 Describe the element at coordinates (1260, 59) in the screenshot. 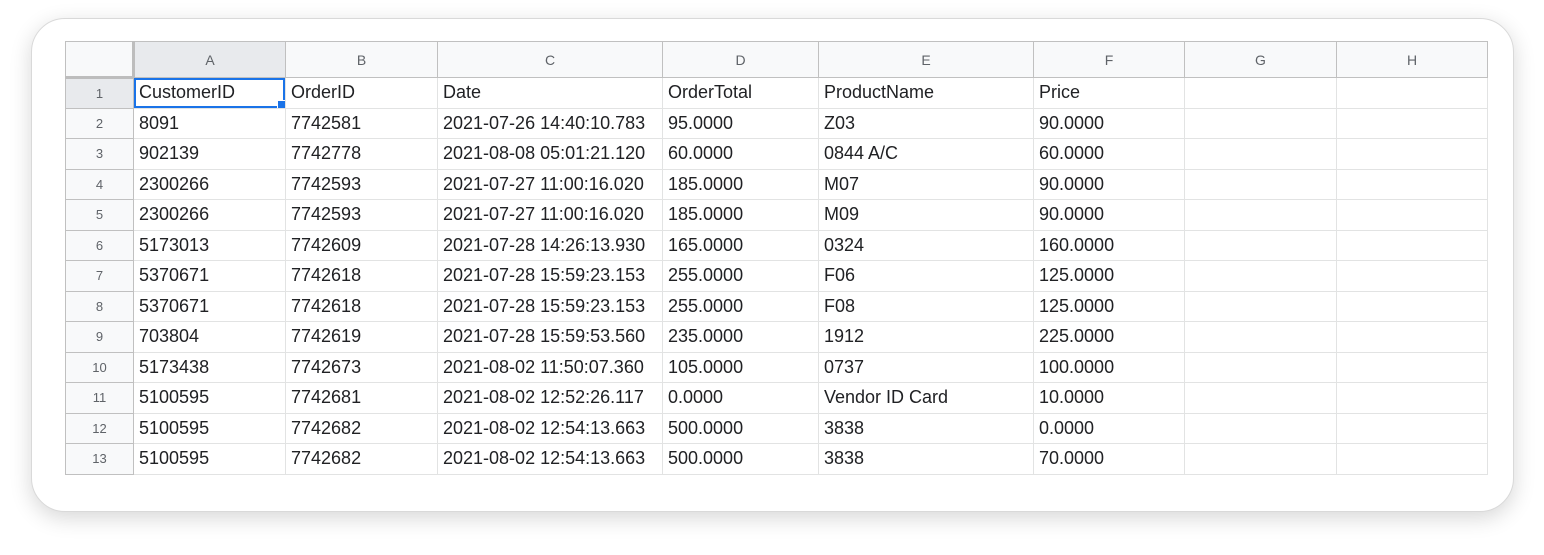

I see `column-header-g: G` at that location.